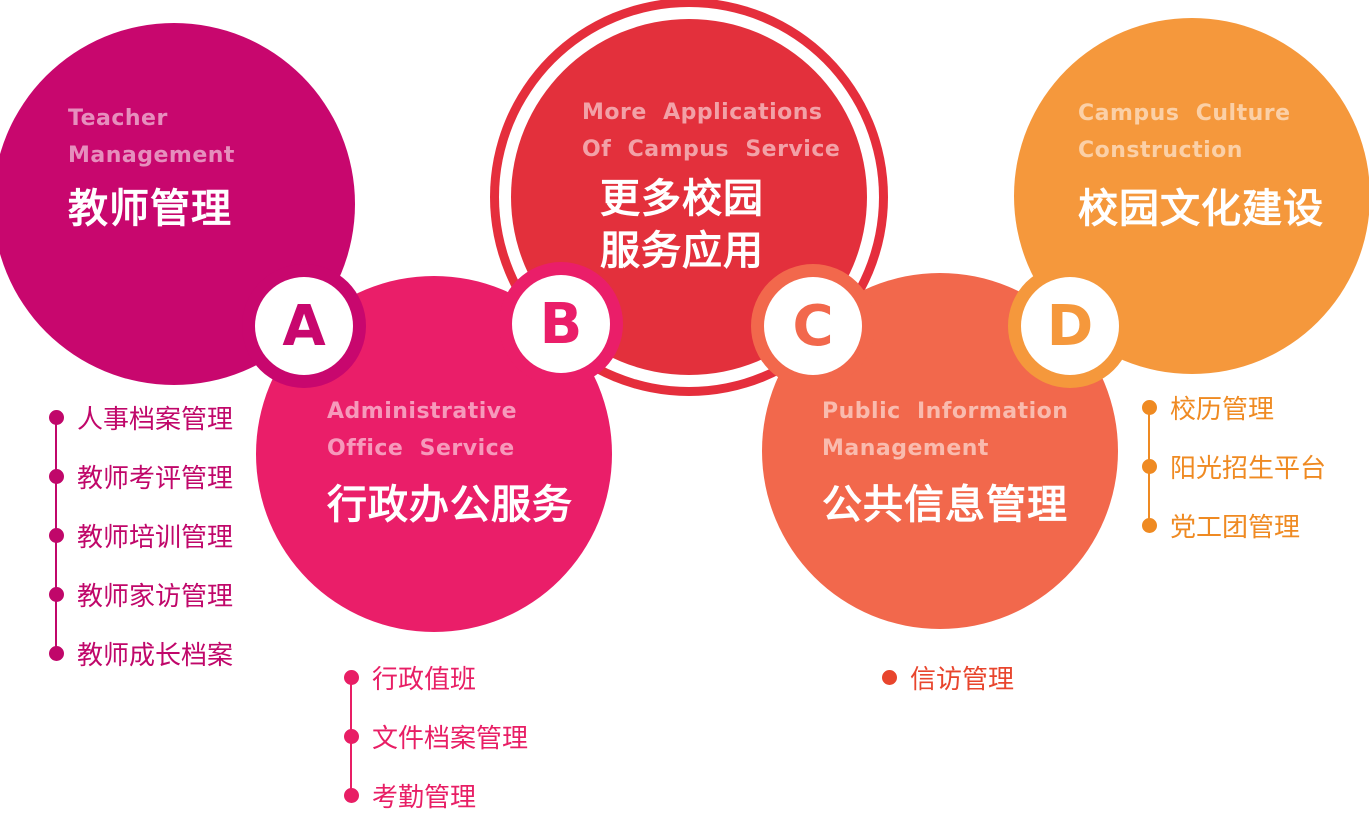  I want to click on administrative-office-title: 行政办公服务, so click(450, 505).